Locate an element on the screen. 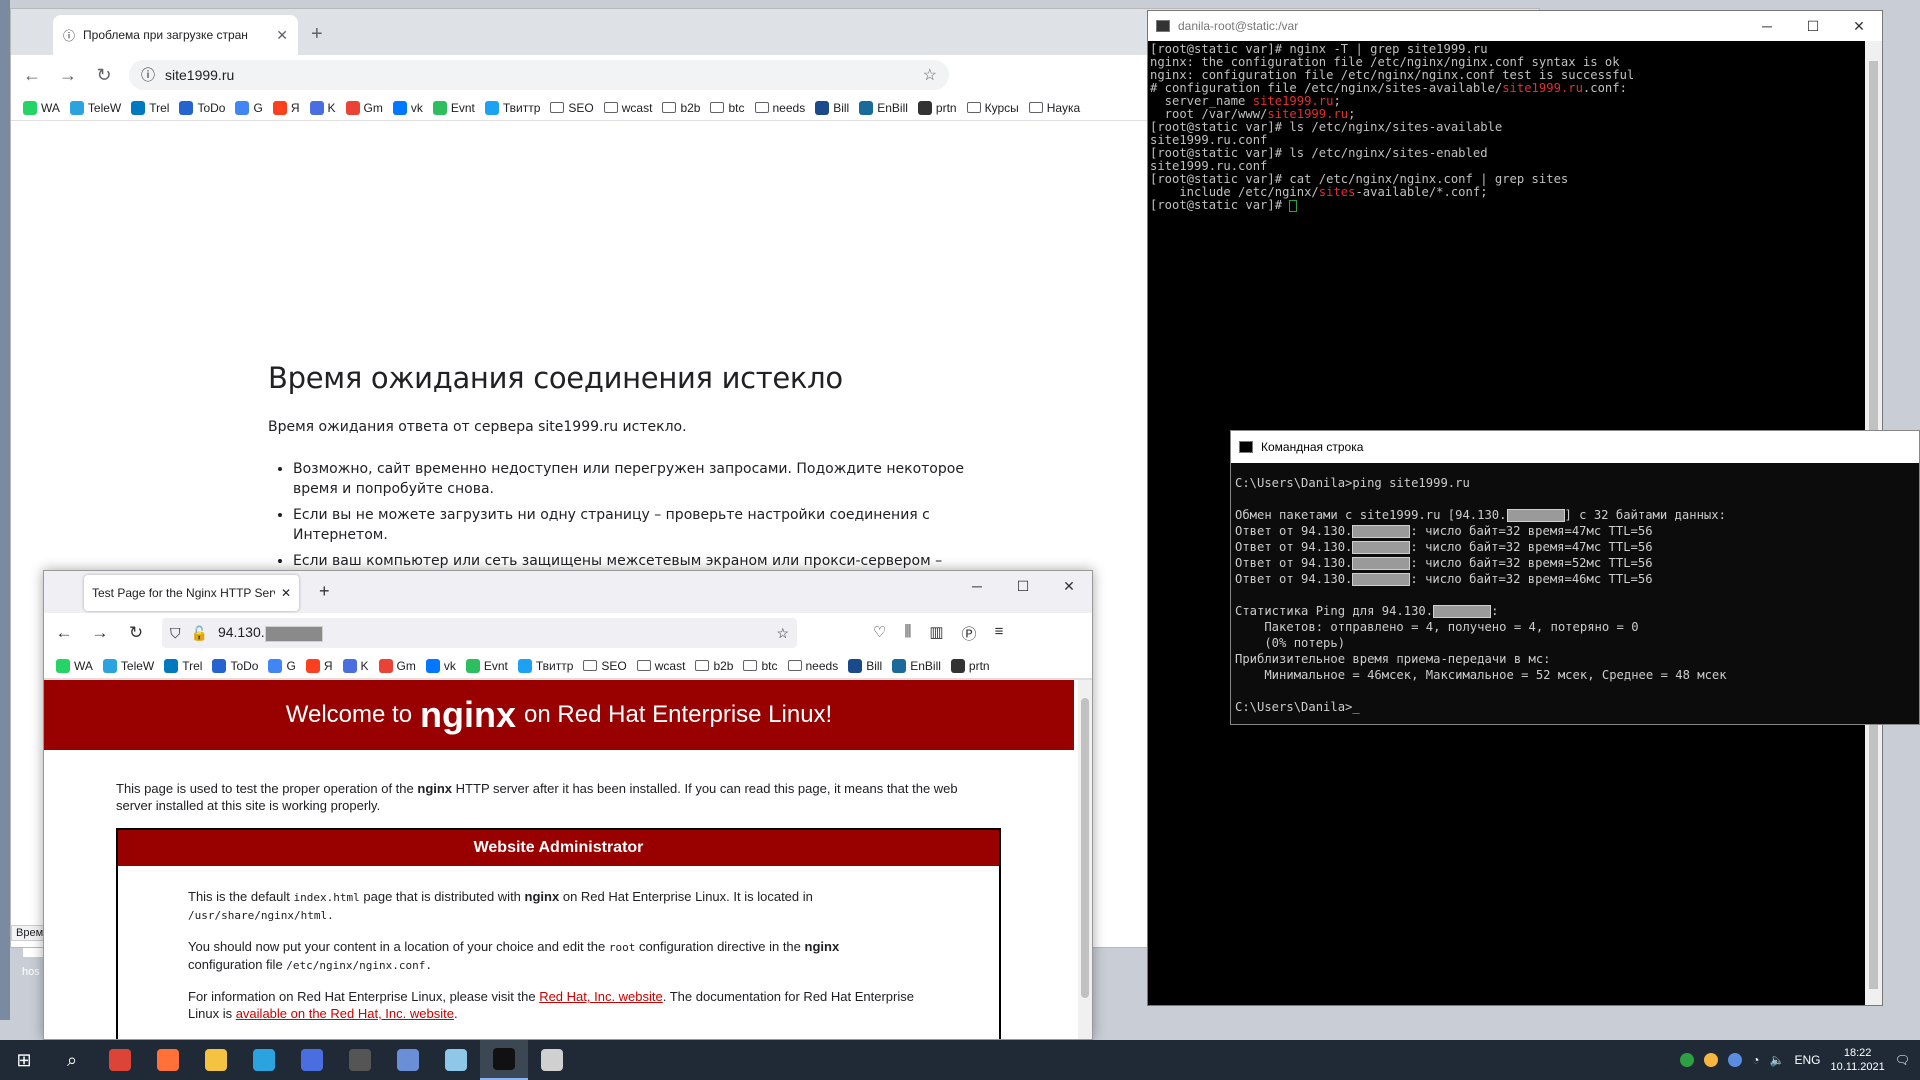 The width and height of the screenshot is (1920, 1080). notifications-icon: 🗨 is located at coordinates (1902, 1060).